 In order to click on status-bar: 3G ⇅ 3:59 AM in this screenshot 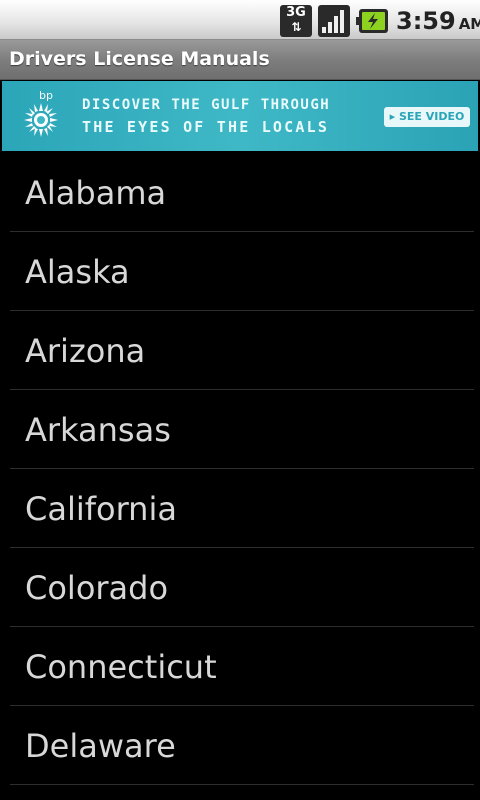, I will do `click(240, 20)`.